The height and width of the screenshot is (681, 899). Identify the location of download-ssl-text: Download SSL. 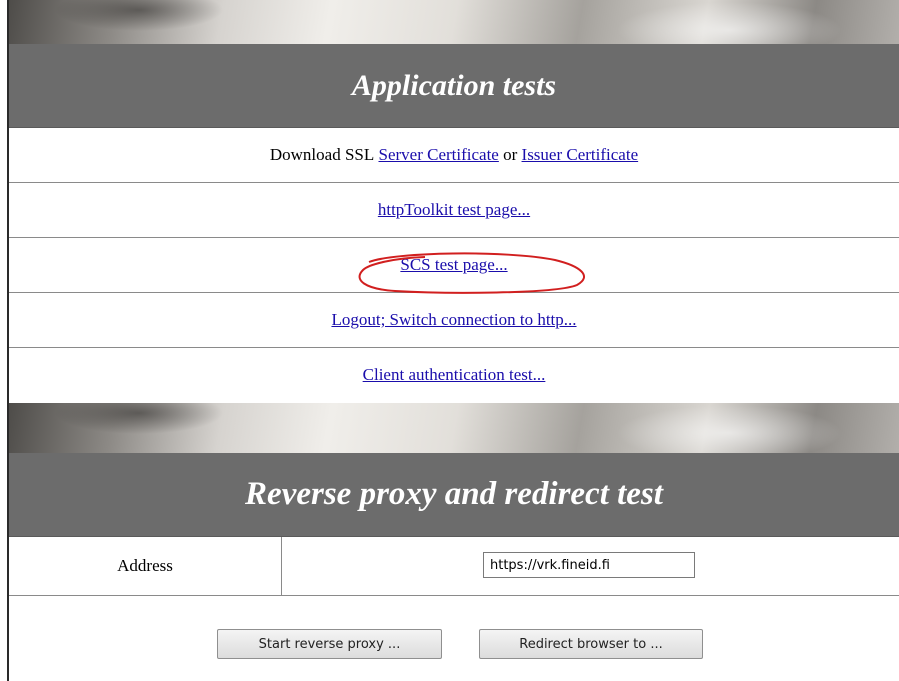
(322, 154).